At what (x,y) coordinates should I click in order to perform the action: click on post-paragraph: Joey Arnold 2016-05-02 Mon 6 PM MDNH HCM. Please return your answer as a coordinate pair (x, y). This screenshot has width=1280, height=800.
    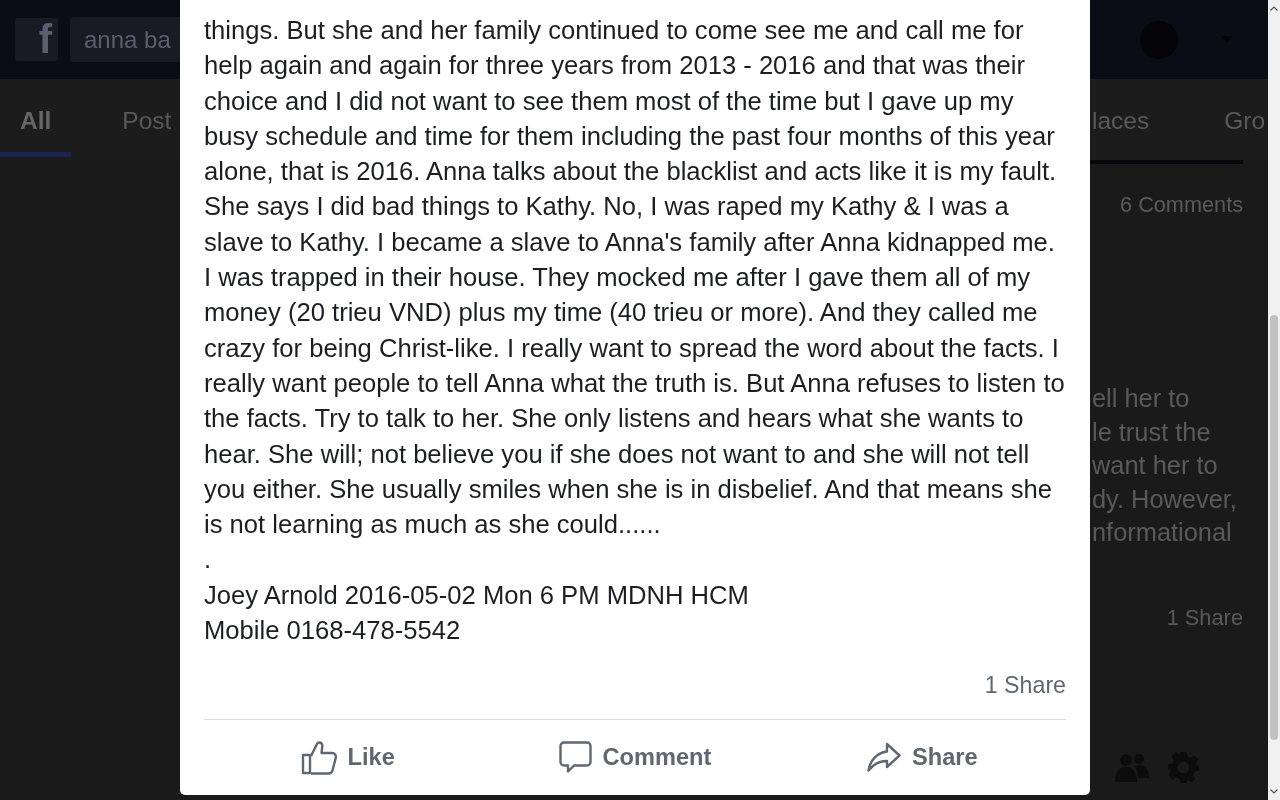
    Looking at the image, I should click on (477, 595).